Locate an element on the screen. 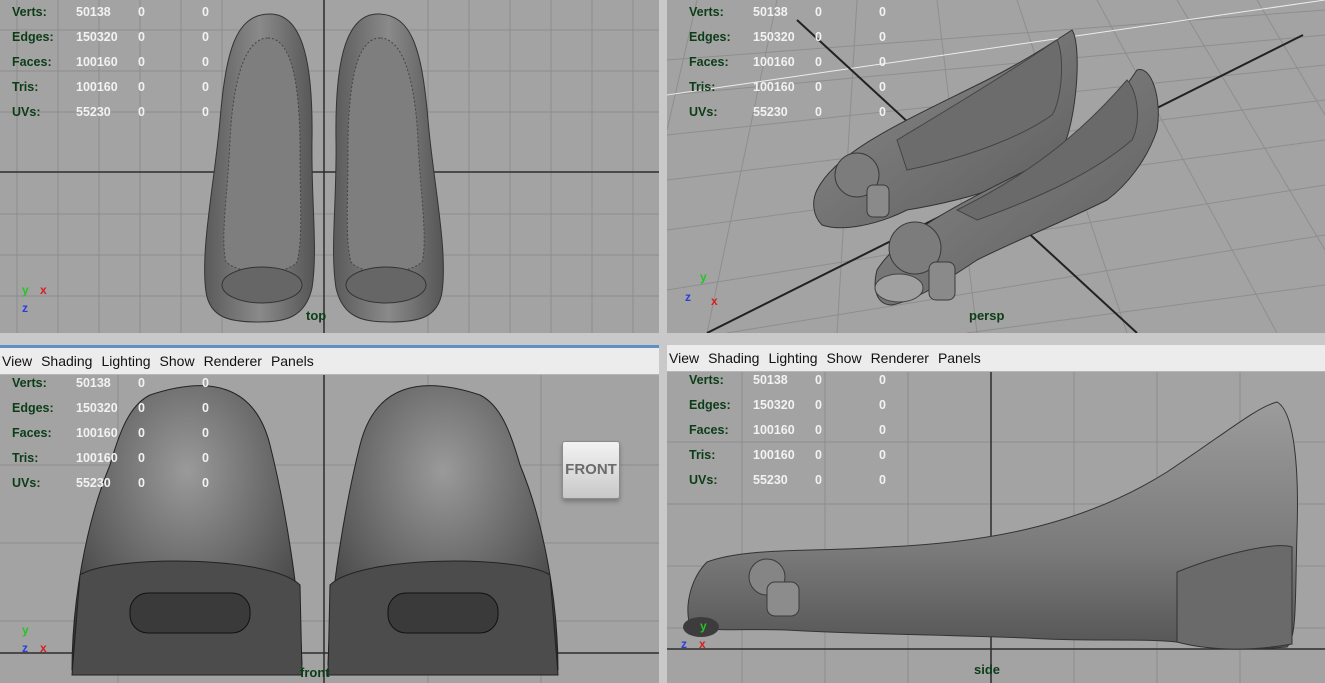  shoe-right-top is located at coordinates (388, 168).